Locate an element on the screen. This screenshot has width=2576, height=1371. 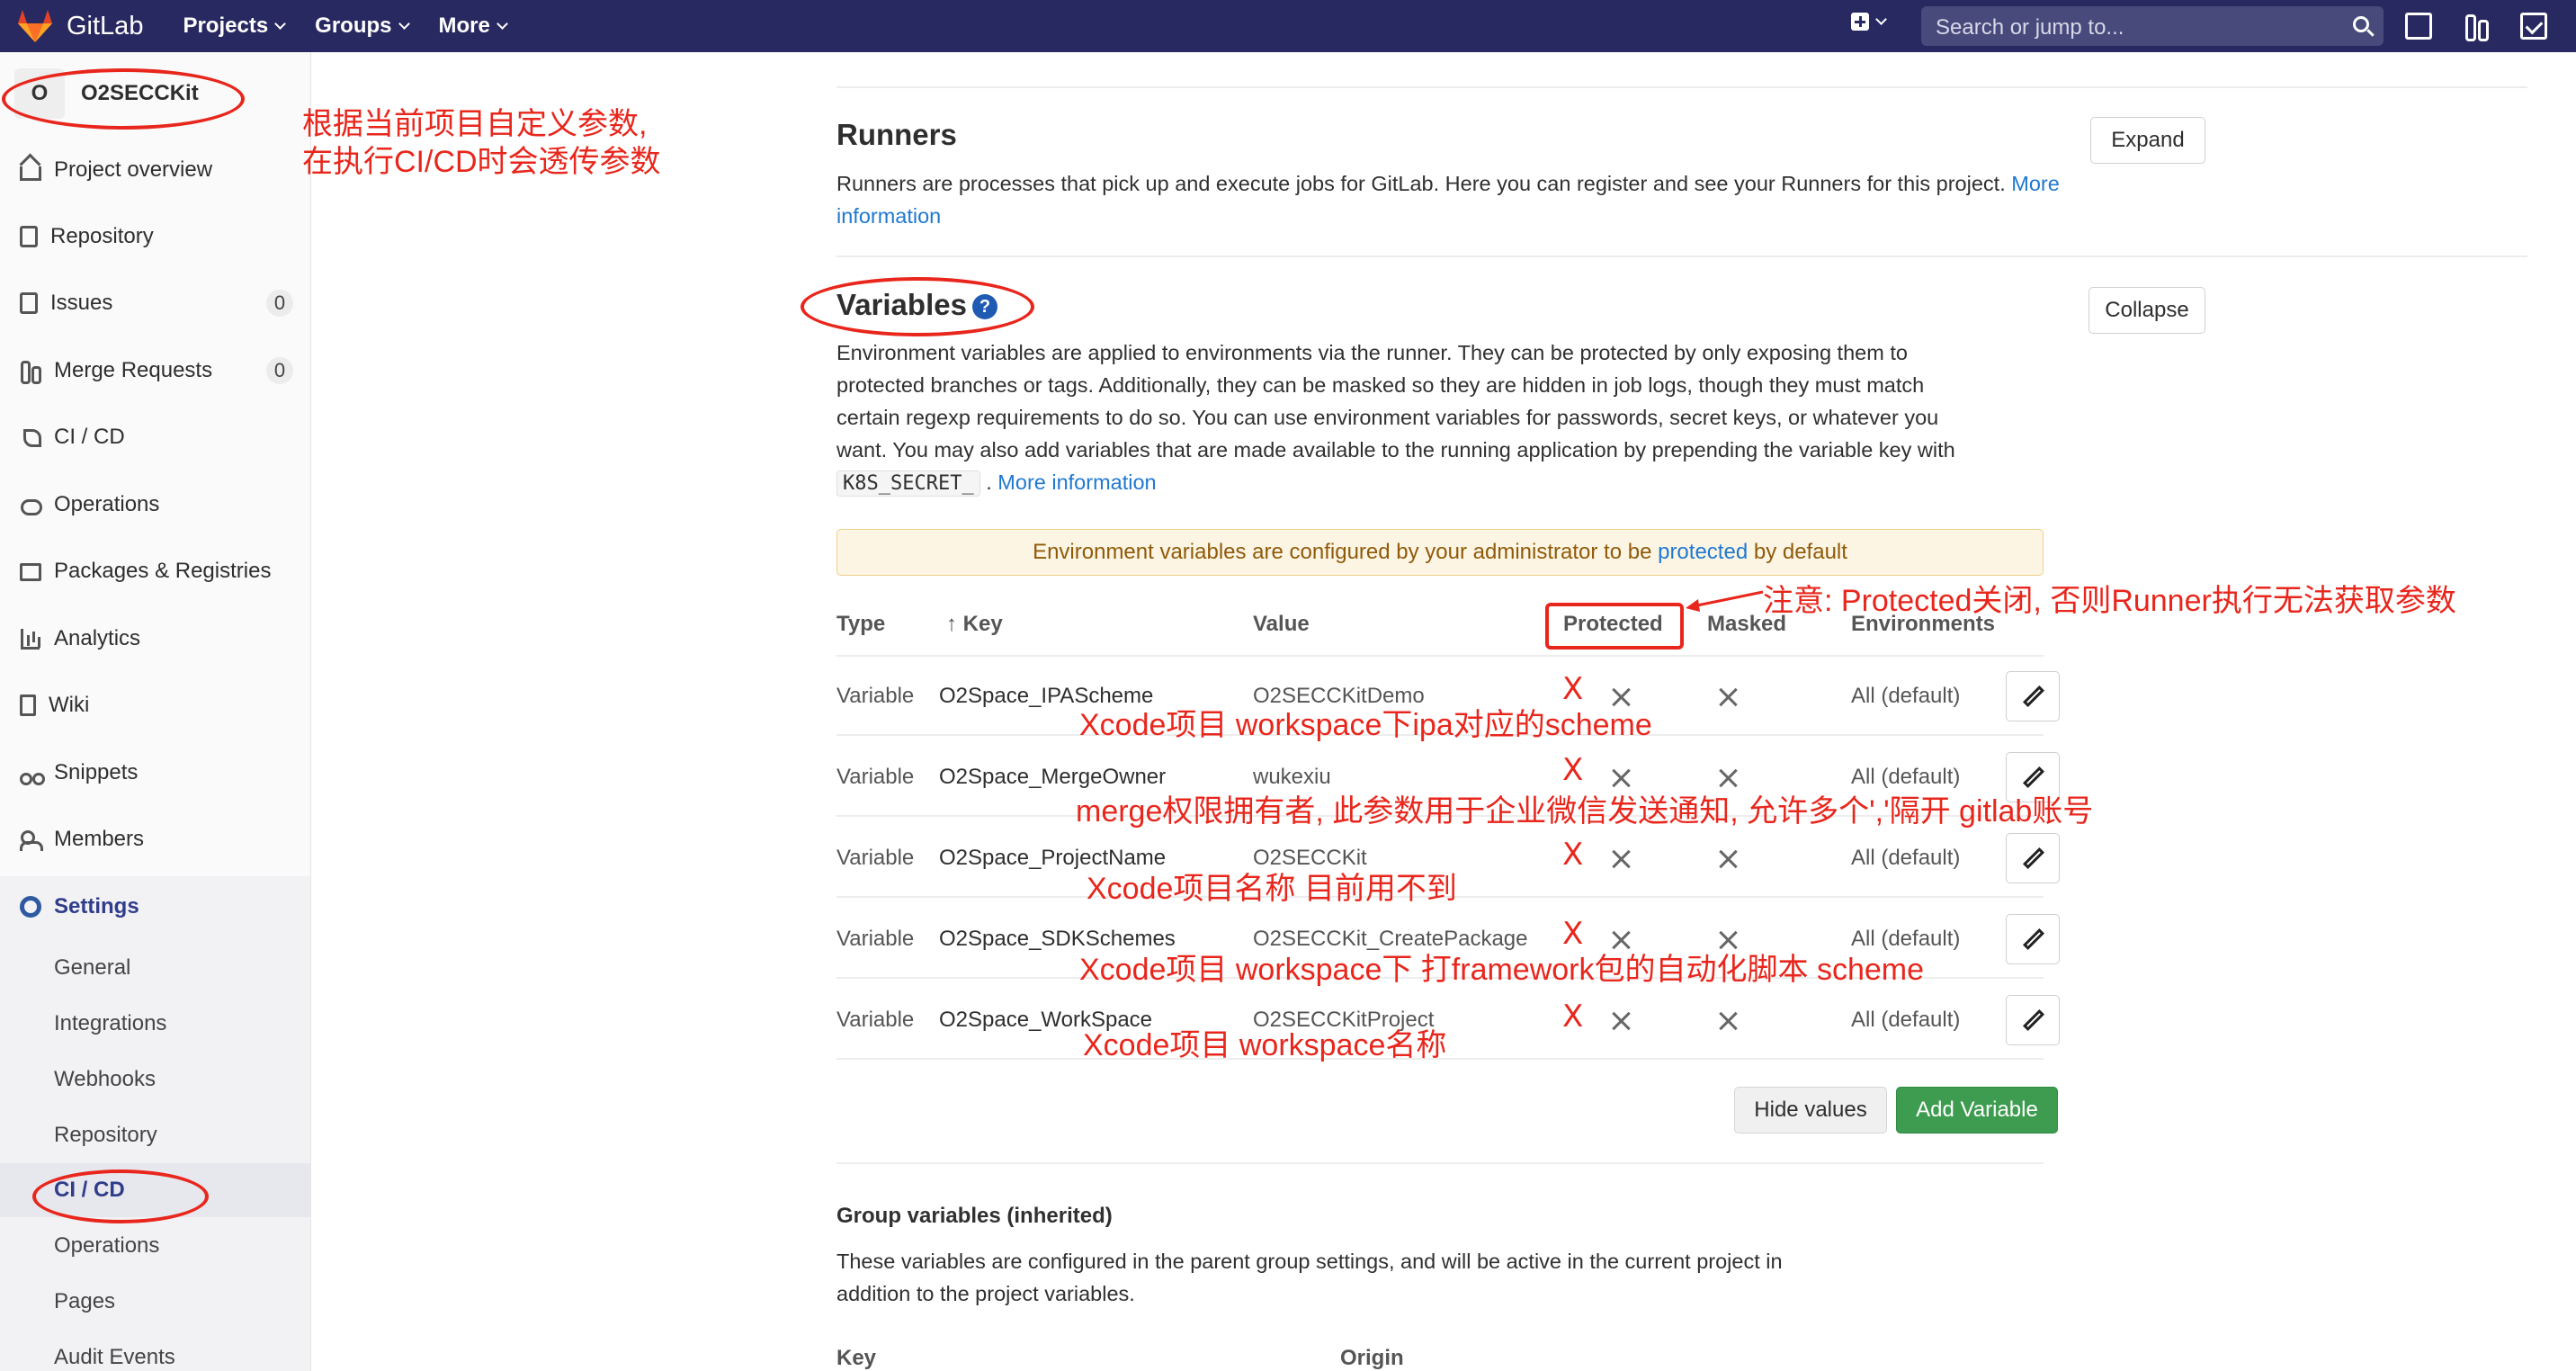
collapse-button: Collapse is located at coordinates (2147, 310).